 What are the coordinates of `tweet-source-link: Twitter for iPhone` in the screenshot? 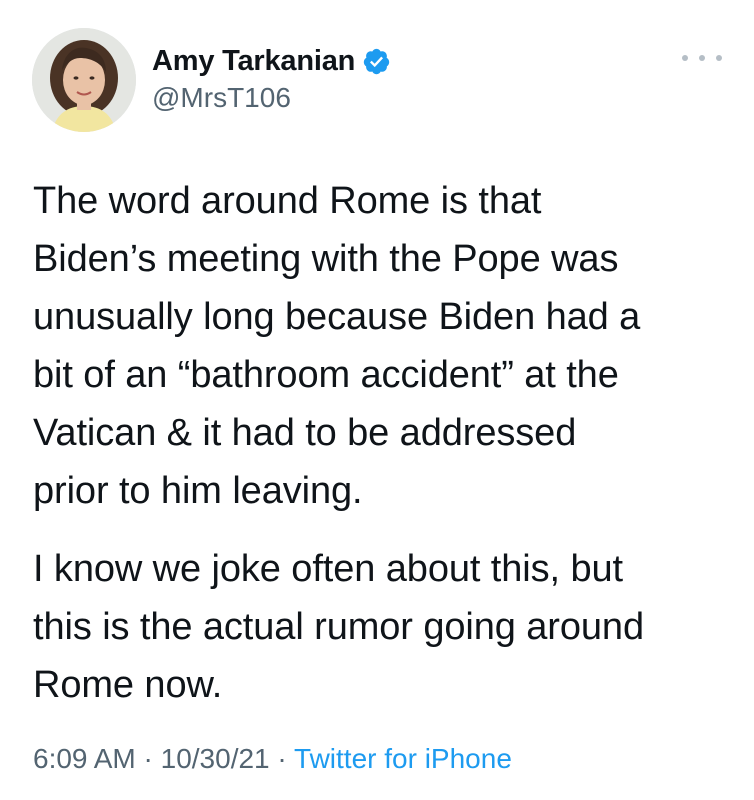 It's located at (403, 758).